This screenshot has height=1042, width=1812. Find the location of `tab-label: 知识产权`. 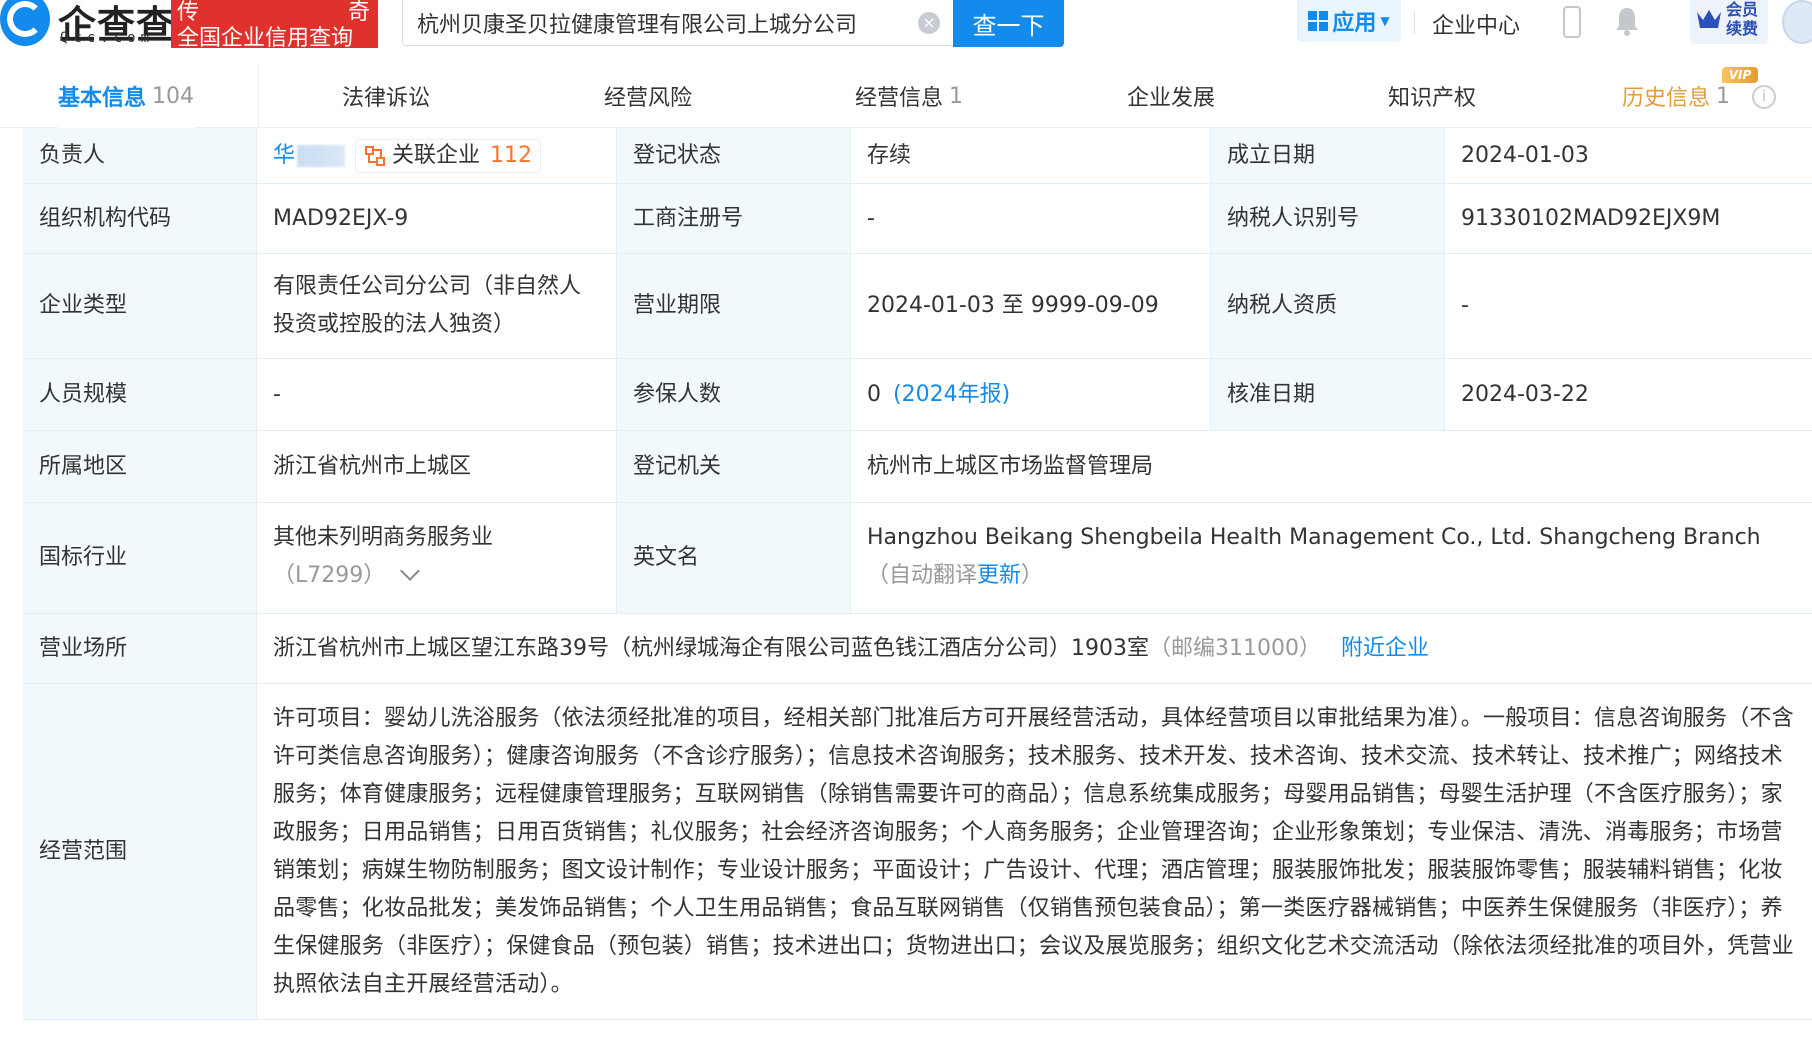

tab-label: 知识产权 is located at coordinates (1432, 98).